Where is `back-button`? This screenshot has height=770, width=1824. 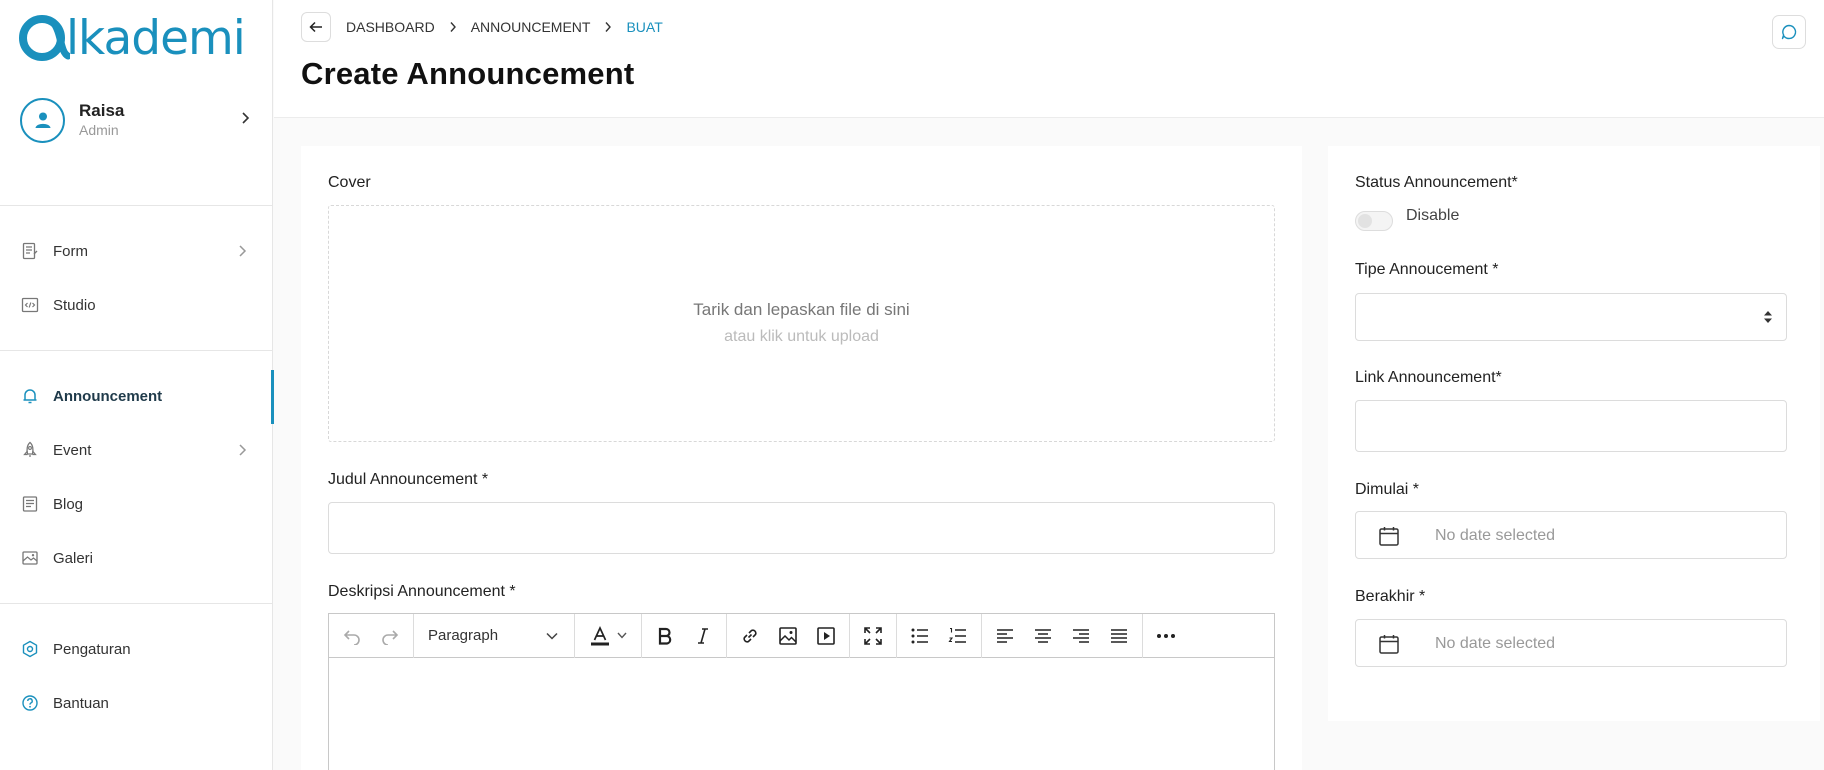
back-button is located at coordinates (316, 27).